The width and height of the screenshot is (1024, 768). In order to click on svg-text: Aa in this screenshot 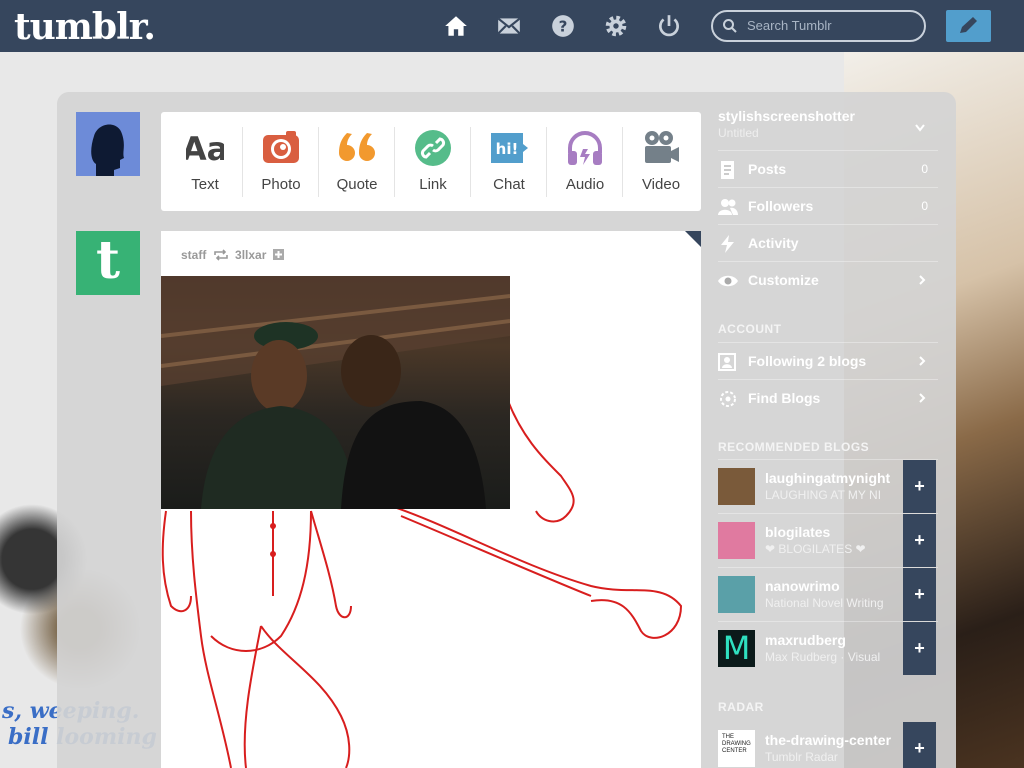, I will do `click(205, 148)`.